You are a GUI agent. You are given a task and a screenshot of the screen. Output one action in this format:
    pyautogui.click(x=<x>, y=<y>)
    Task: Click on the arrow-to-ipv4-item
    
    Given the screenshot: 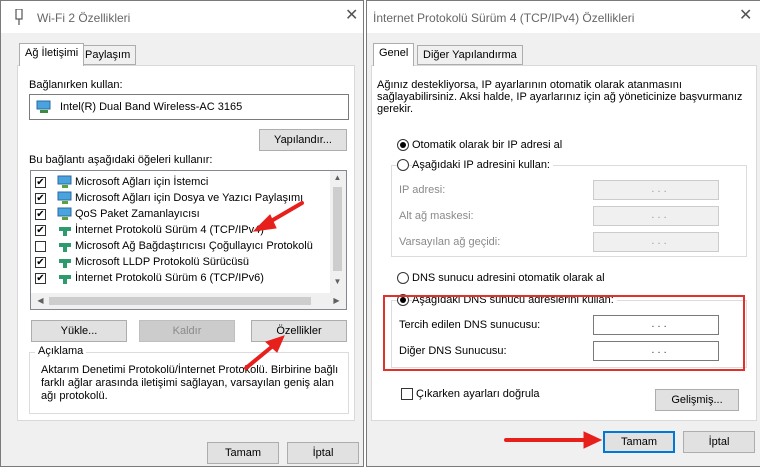 What is the action you would take?
    pyautogui.click(x=278, y=216)
    